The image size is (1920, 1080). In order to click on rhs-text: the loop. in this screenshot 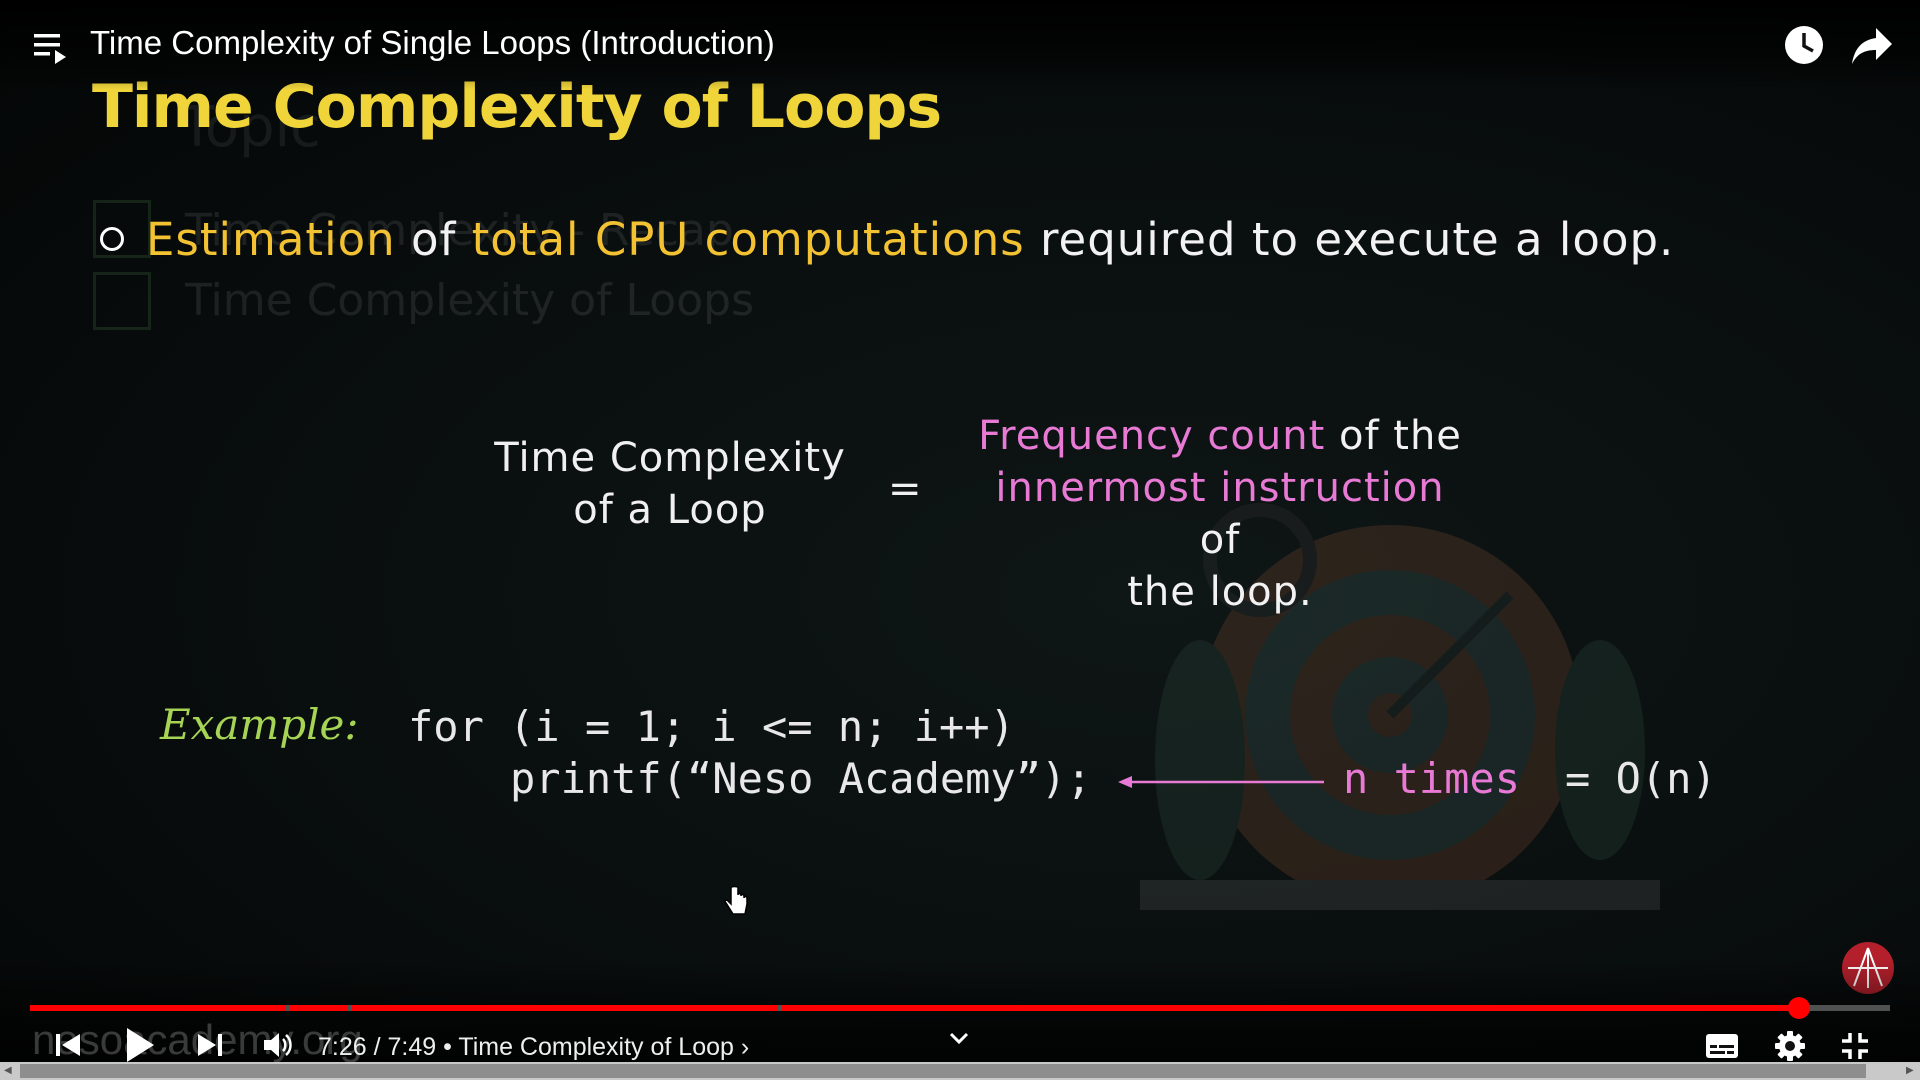, I will do `click(1220, 592)`.